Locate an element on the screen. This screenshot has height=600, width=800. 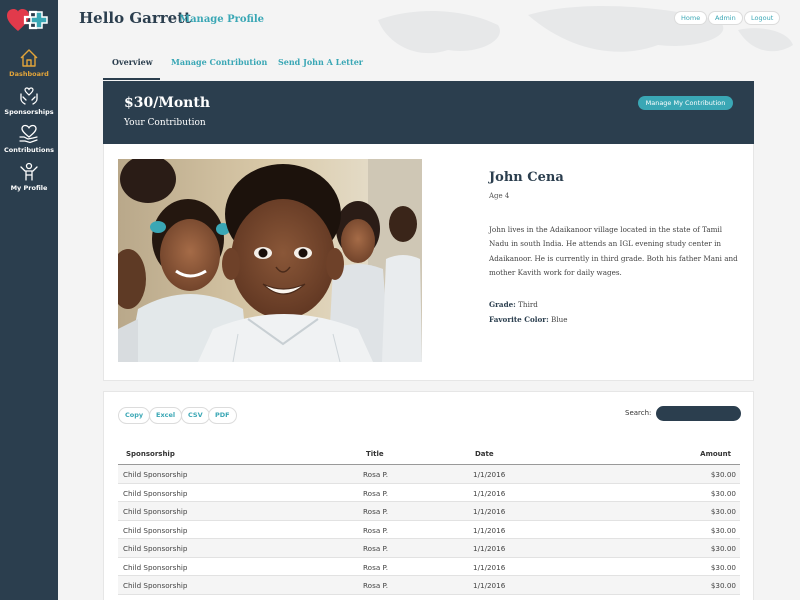
tab-manage-contribution: Manage Contribution is located at coordinates (219, 62).